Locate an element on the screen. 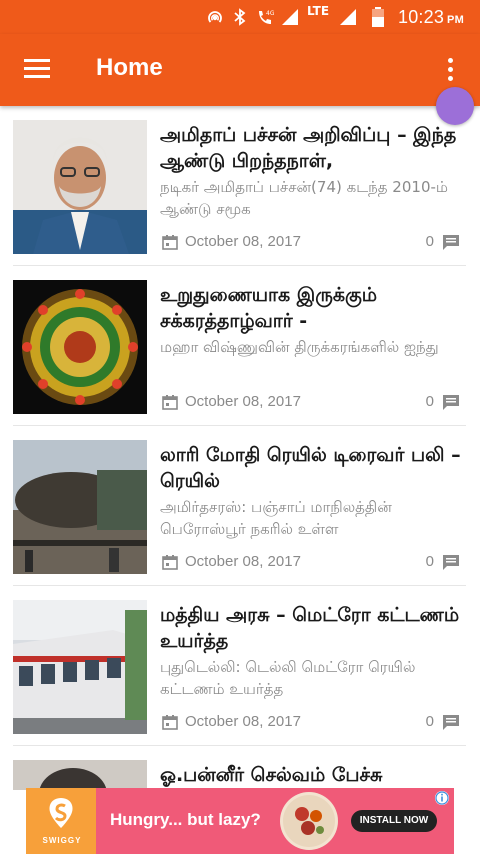 The image size is (480, 854). list-item: ஓ.பன்னீர் செல்வம் பேச்சு is located at coordinates (240, 768).